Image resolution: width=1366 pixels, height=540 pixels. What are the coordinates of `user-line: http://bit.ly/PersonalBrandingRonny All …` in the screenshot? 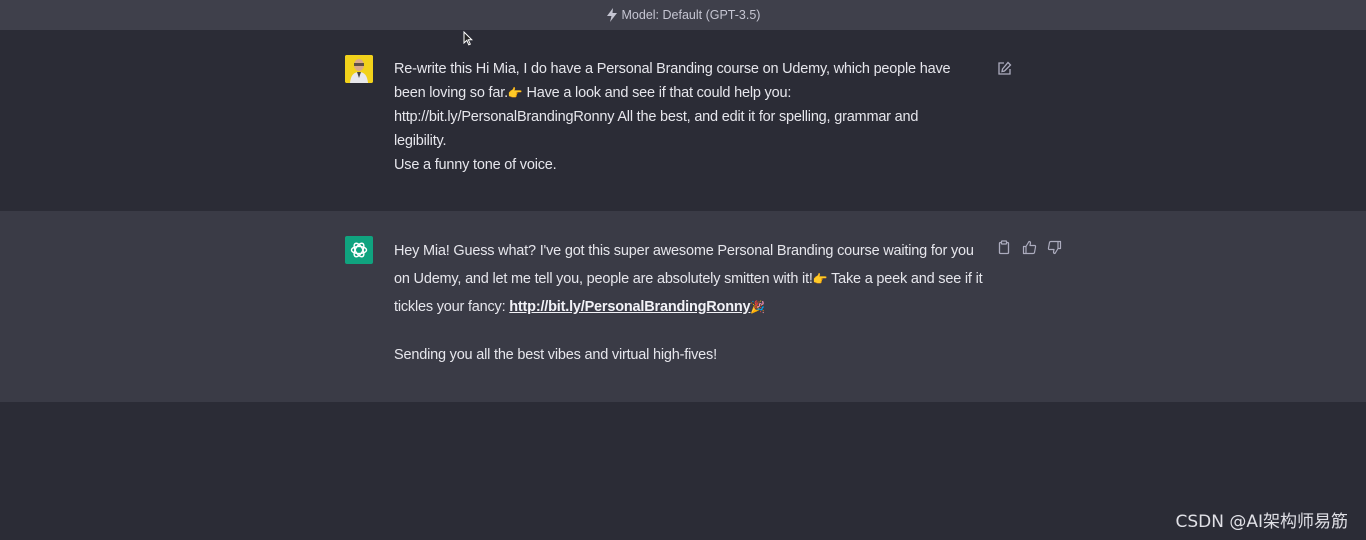 It's located at (656, 117).